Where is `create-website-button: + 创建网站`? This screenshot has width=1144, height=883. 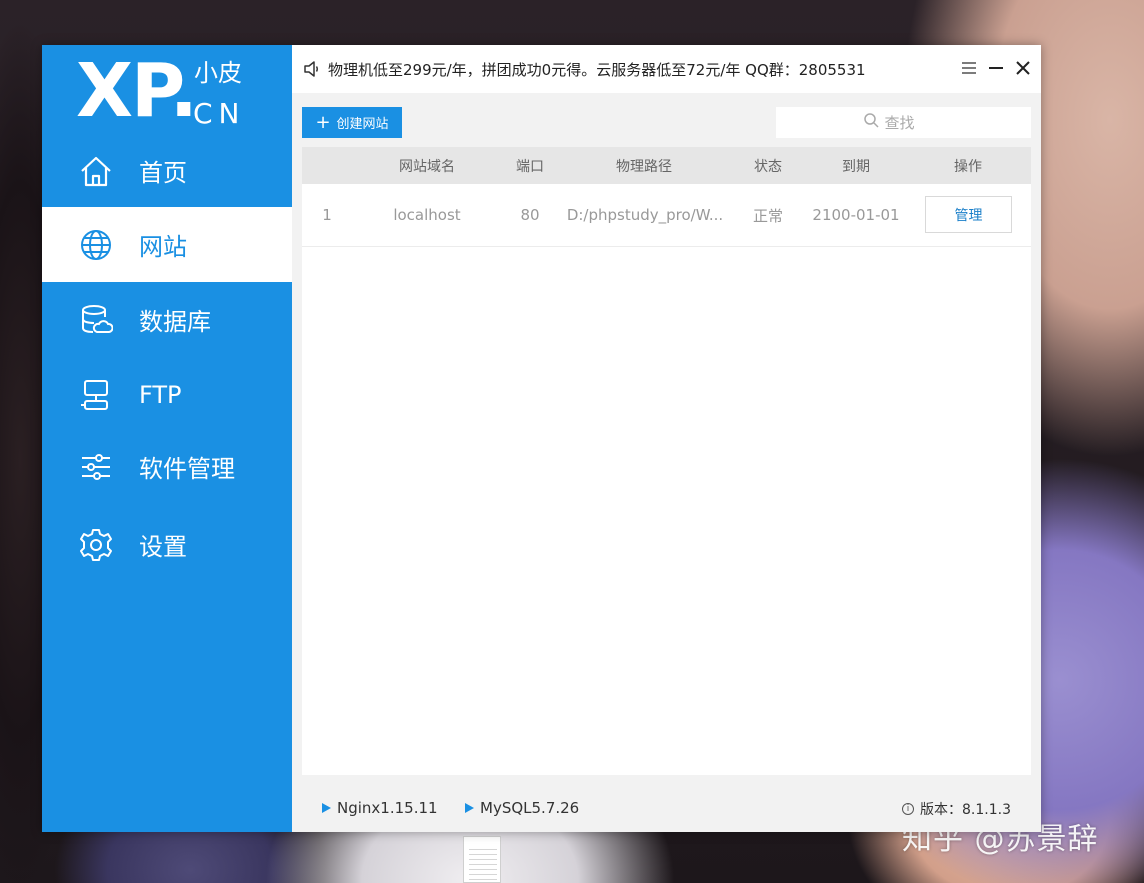
create-website-button: + 创建网站 is located at coordinates (352, 122).